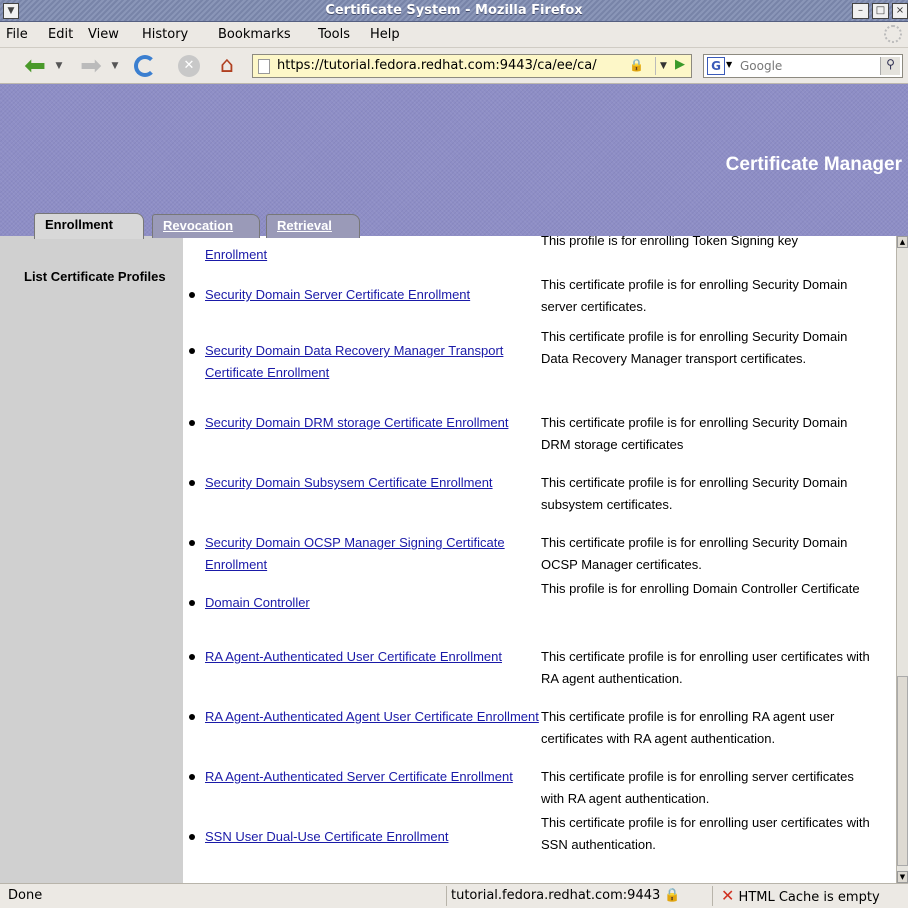 Image resolution: width=908 pixels, height=908 pixels. Describe the element at coordinates (206, 226) in the screenshot. I see `tab-revocation: Revocation` at that location.